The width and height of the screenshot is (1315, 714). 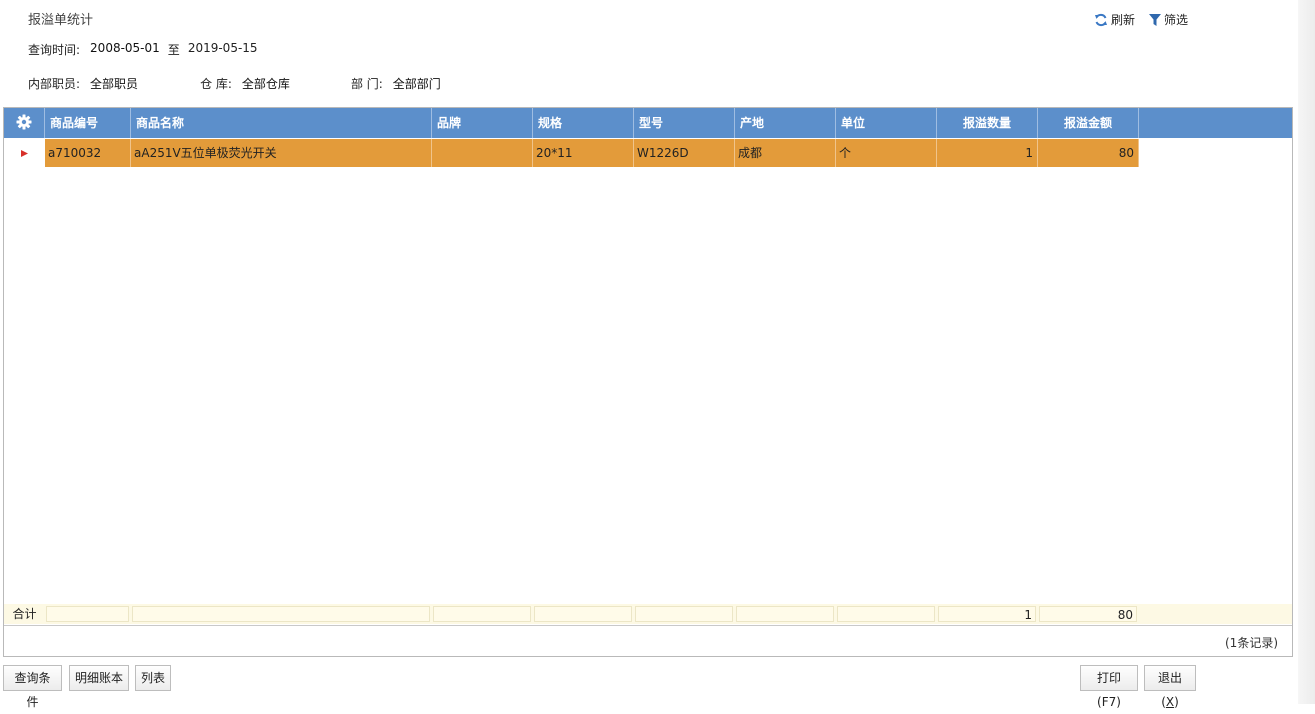 I want to click on exit-shortcut-key: X, so click(x=1170, y=702).